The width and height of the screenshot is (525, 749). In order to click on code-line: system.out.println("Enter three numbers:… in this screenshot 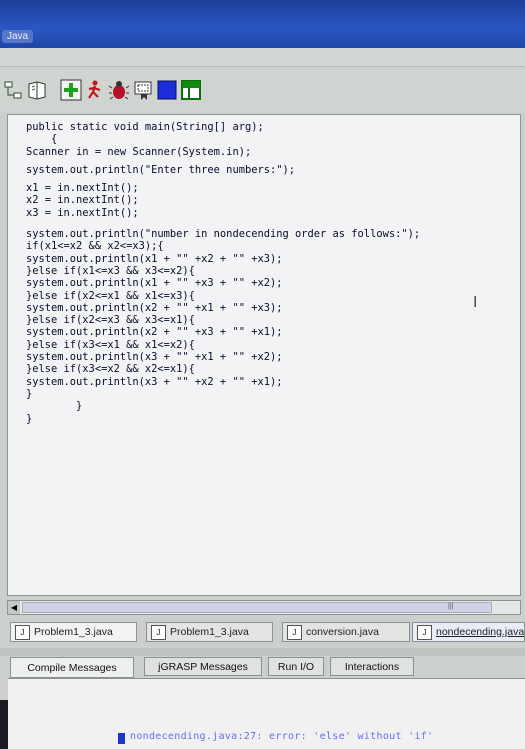, I will do `click(223, 170)`.